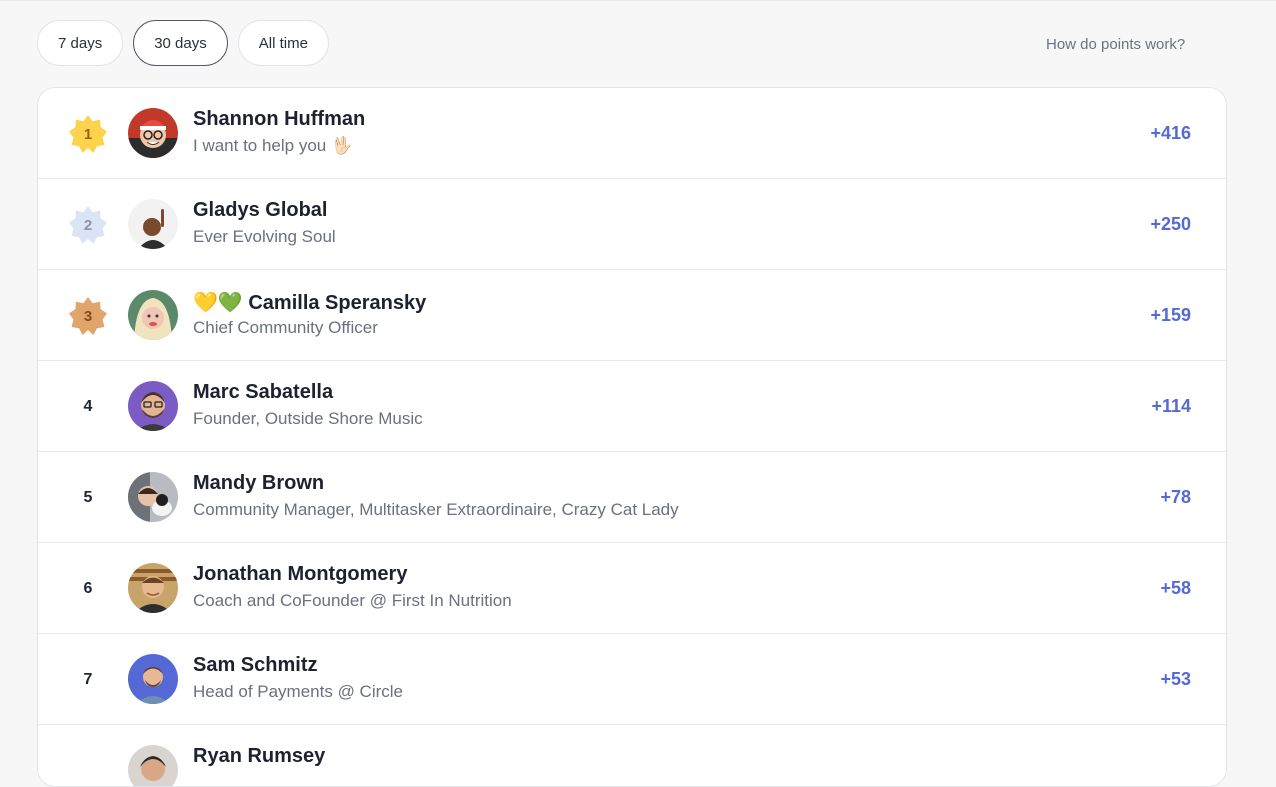 This screenshot has width=1276, height=787. Describe the element at coordinates (300, 574) in the screenshot. I see `member-name: Jonathan Montgomery` at that location.